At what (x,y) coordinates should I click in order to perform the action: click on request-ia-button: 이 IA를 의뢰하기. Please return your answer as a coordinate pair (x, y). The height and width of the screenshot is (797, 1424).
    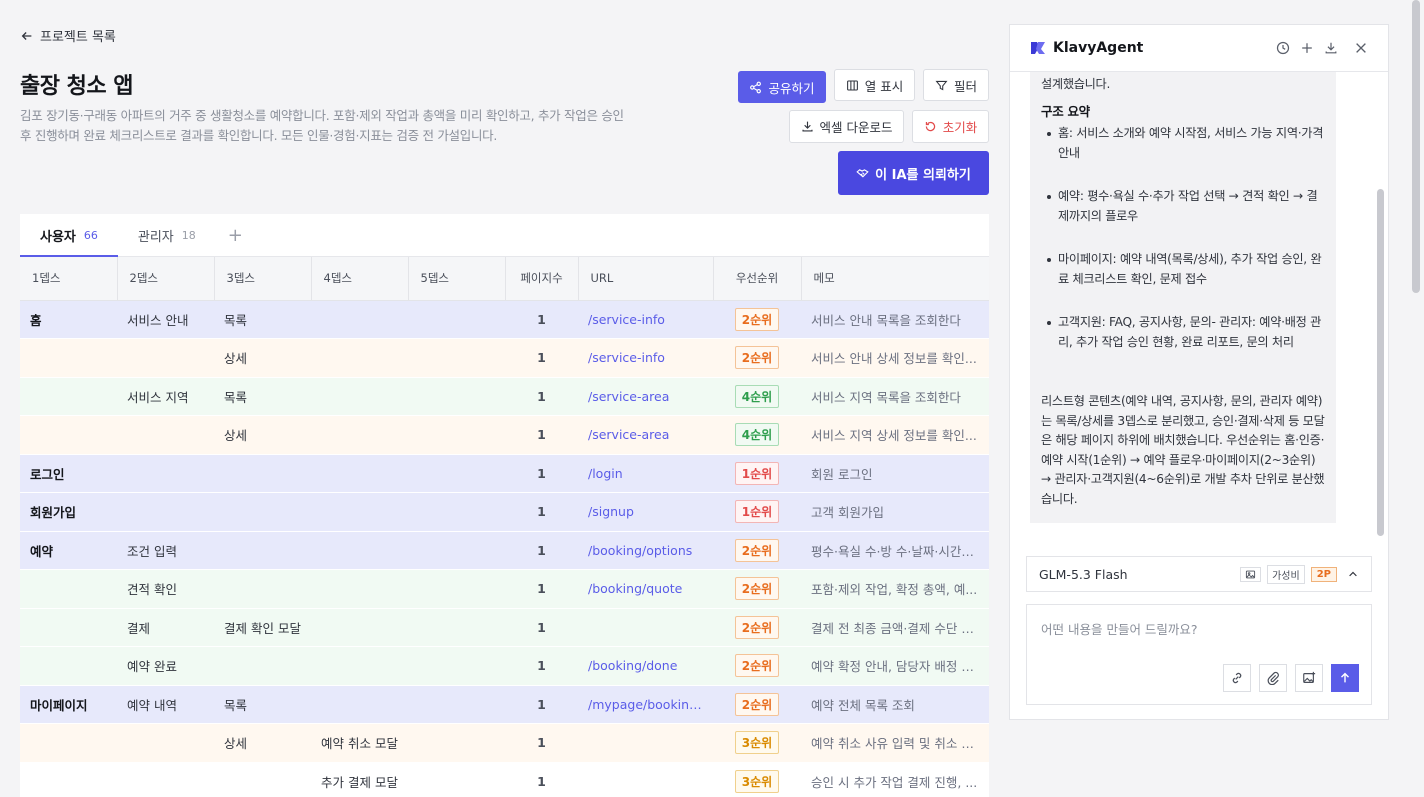
    Looking at the image, I should click on (913, 173).